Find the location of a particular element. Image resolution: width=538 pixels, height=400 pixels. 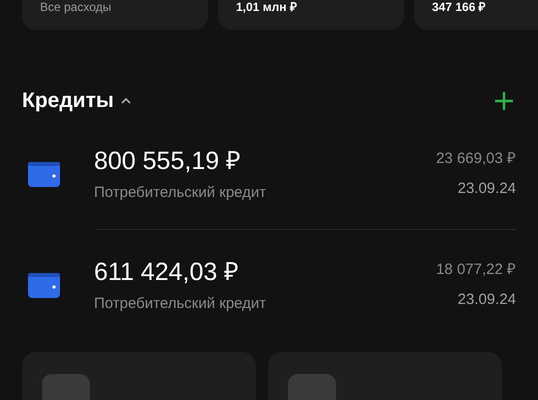

section-title: Кредиты is located at coordinates (77, 100).